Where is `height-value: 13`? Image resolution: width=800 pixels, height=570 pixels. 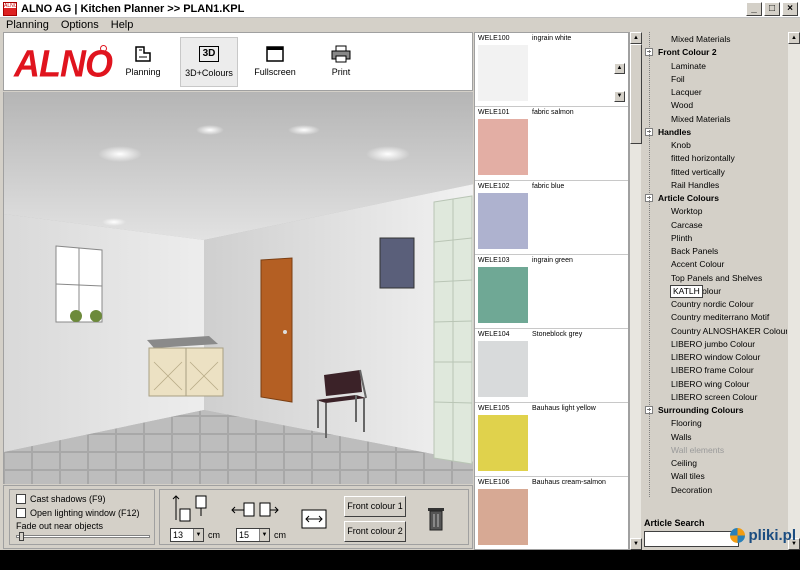
height-value: 13 is located at coordinates (178, 535).